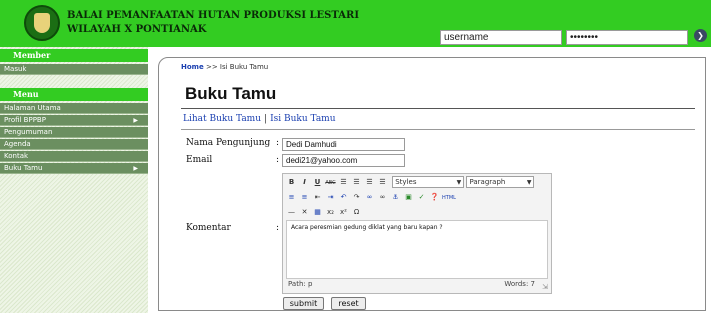  What do you see at coordinates (304, 212) in the screenshot?
I see `remove-format-icon: ✕` at bounding box center [304, 212].